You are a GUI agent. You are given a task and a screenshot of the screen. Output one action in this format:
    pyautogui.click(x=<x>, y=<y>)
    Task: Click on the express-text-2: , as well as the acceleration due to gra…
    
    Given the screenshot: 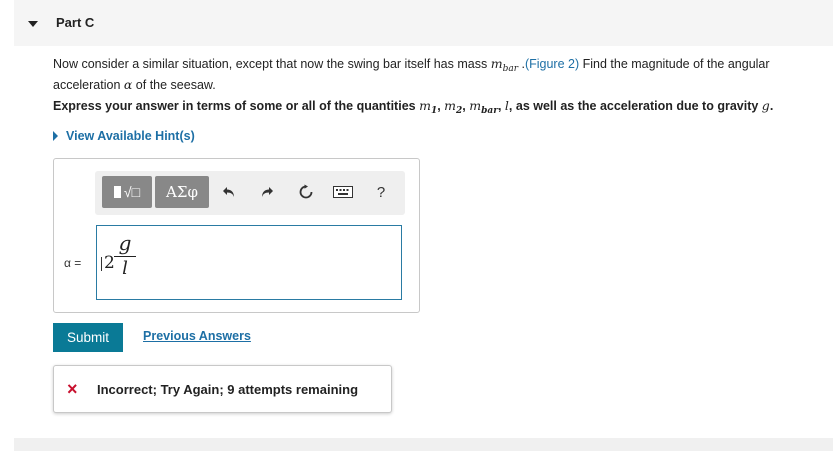 What is the action you would take?
    pyautogui.click(x=635, y=106)
    